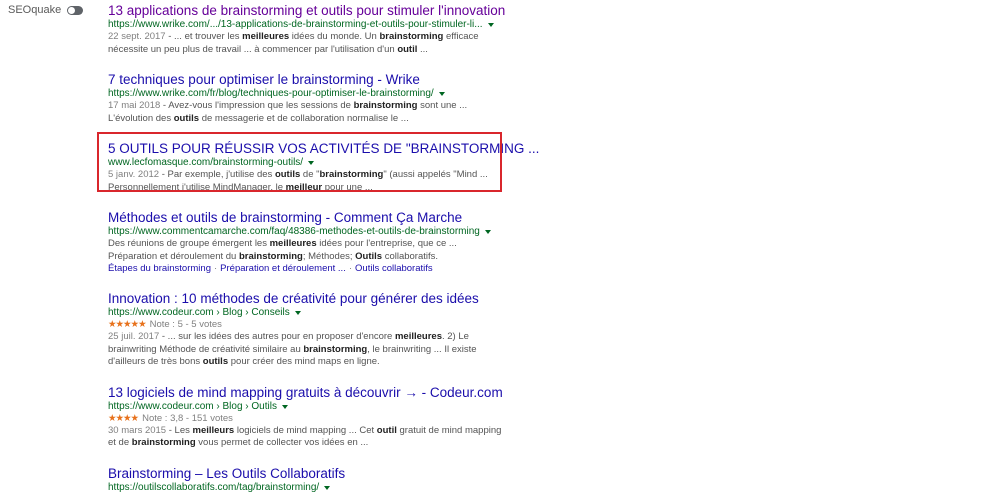  Describe the element at coordinates (134, 105) in the screenshot. I see `result-date: 17 mai 2018` at that location.